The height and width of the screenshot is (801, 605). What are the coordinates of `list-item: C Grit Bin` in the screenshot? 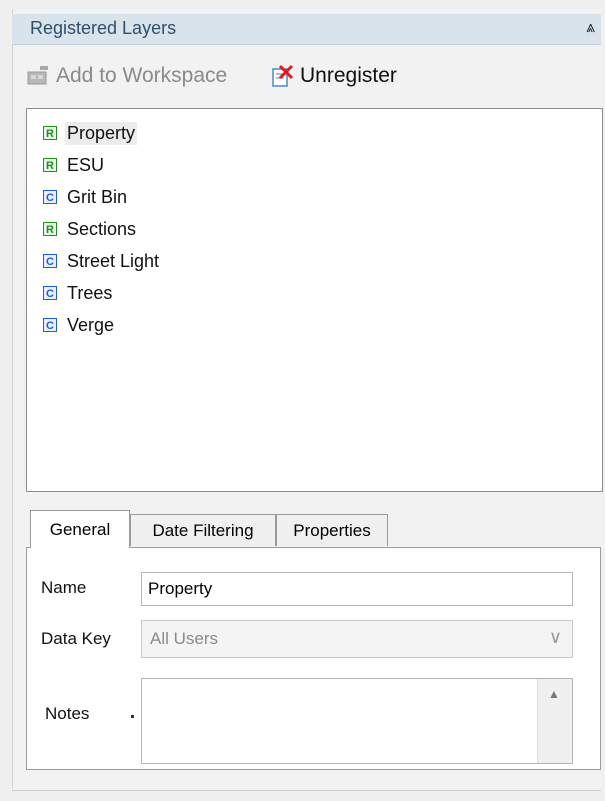 It's located at (86, 197).